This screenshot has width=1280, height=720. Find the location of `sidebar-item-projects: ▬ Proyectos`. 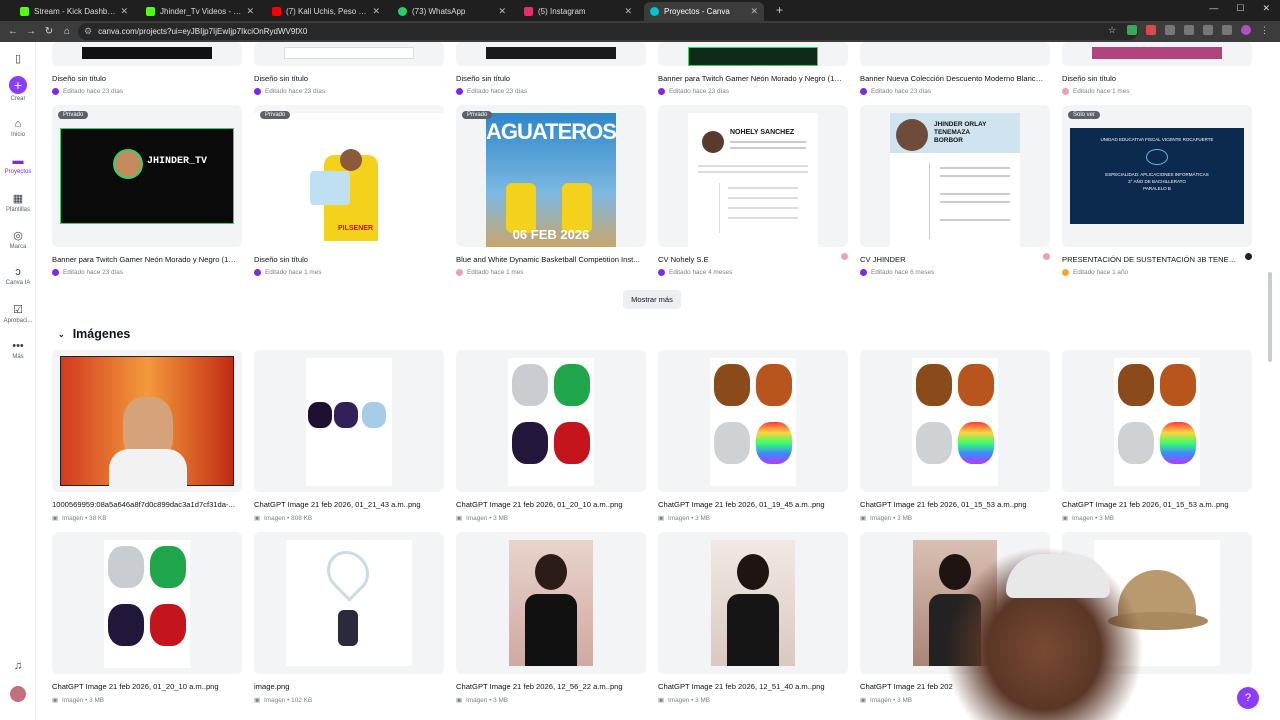

sidebar-item-projects: ▬ Proyectos is located at coordinates (18, 165).